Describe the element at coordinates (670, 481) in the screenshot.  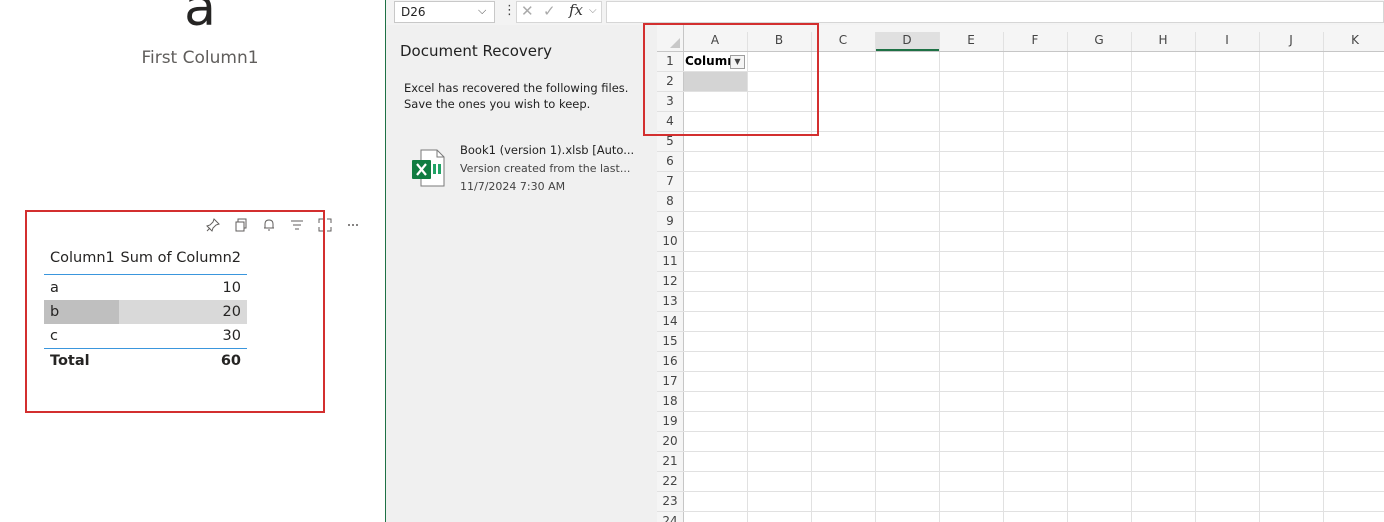
I see `row-header-22: 22` at that location.